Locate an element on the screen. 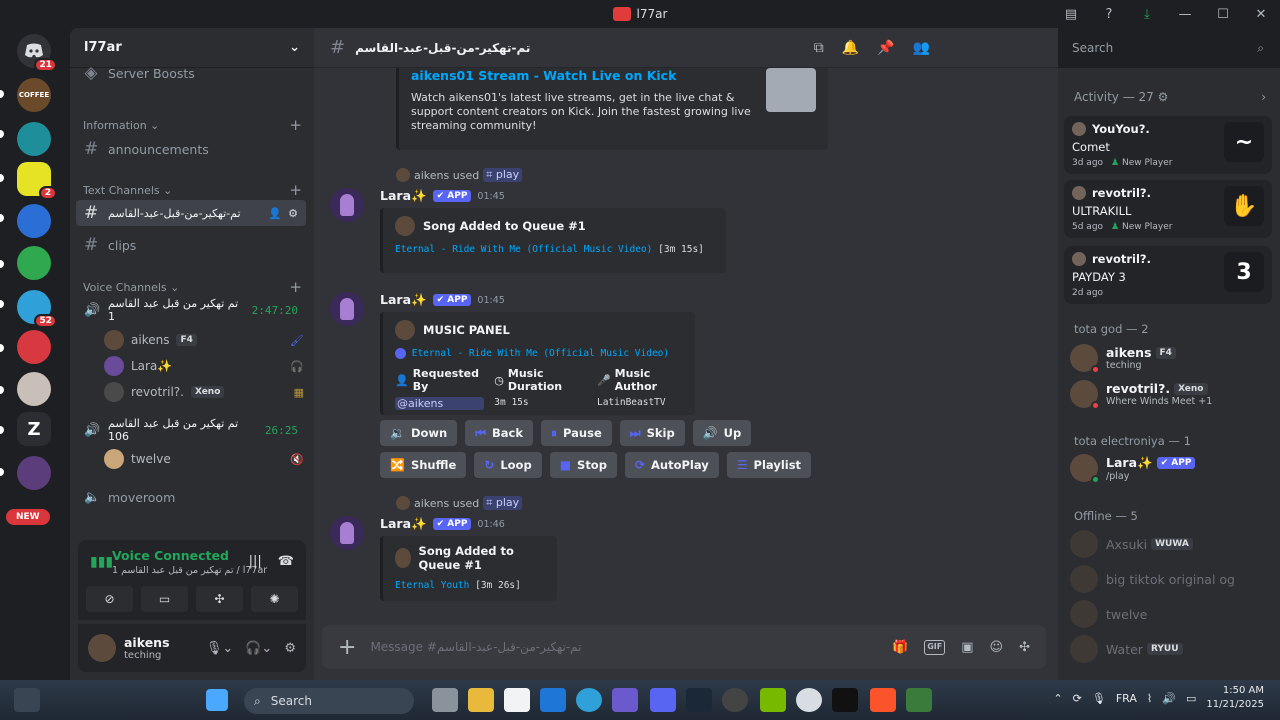 The image size is (1280, 720). user-avatar is located at coordinates (102, 648).